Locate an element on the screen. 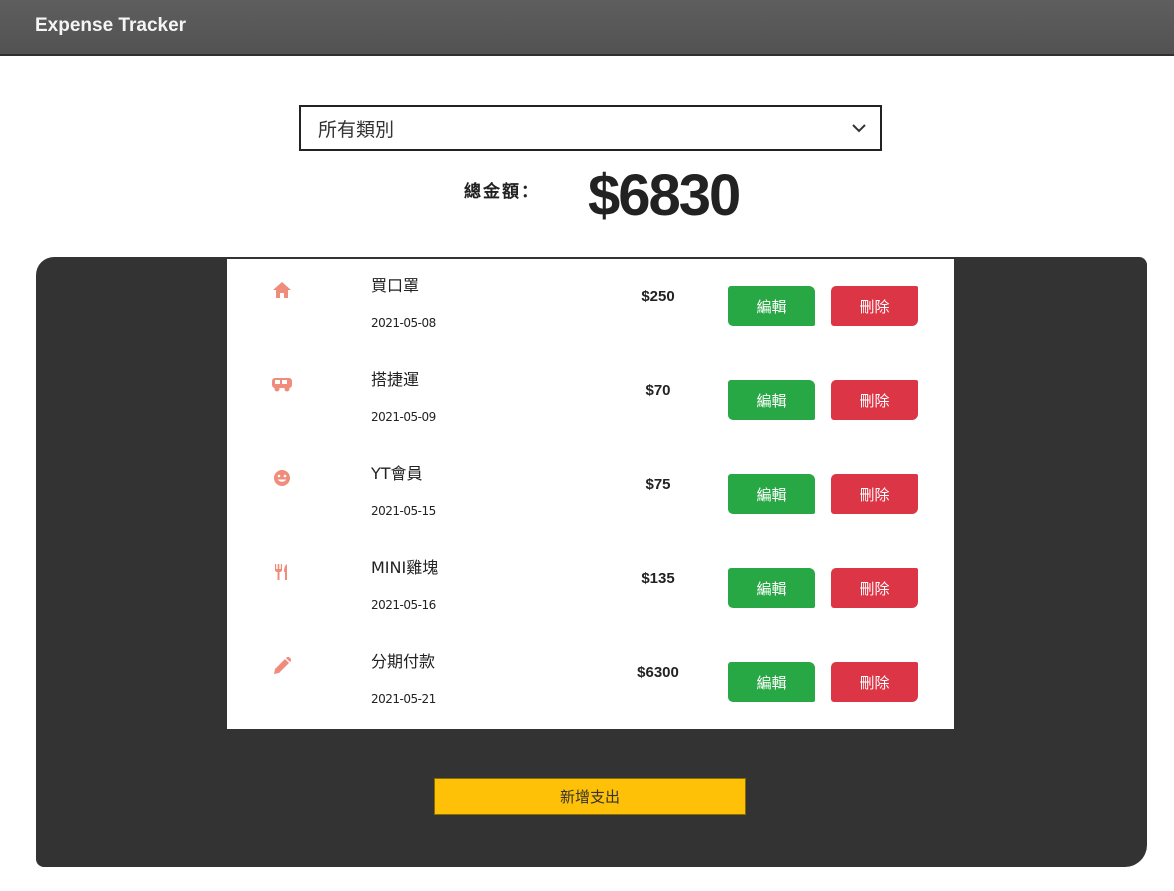 This screenshot has width=1174, height=891. total-amount: $6830 is located at coordinates (664, 195).